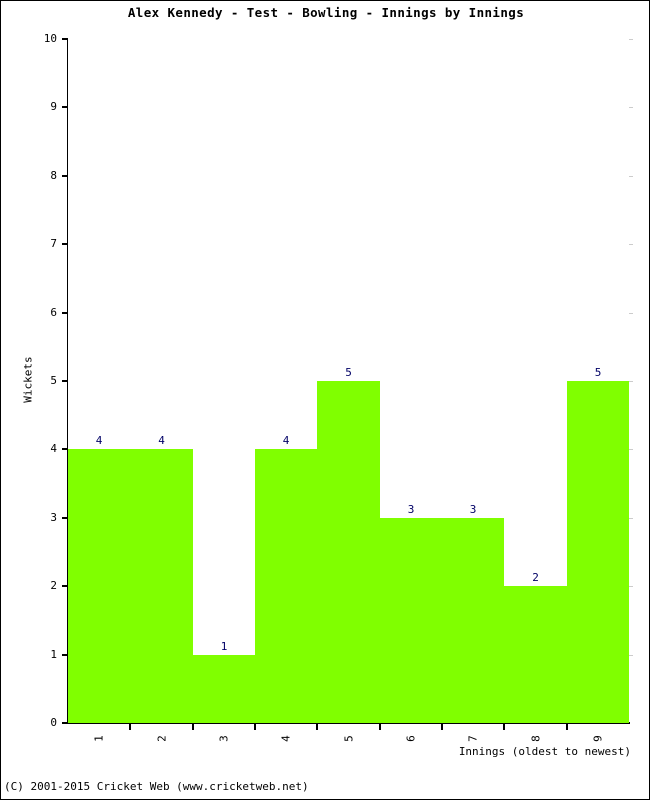 This screenshot has height=800, width=650. What do you see at coordinates (53, 175) in the screenshot?
I see `y-tick-label: 8` at bounding box center [53, 175].